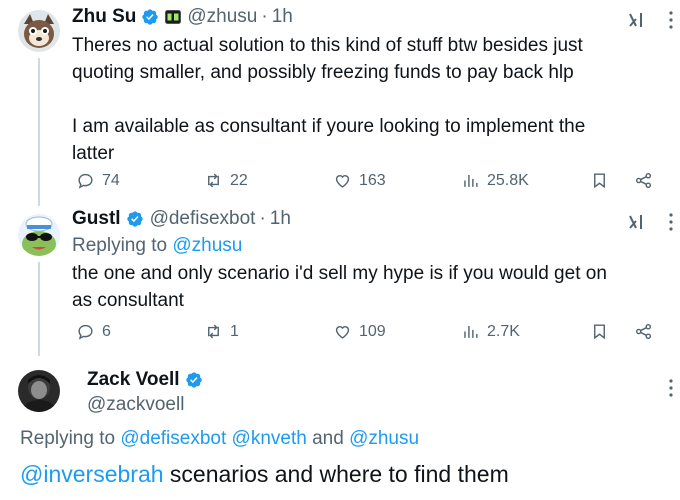 The width and height of the screenshot is (680, 500). I want to click on tweet-header: Gustl @defisexbot · 1h, so click(181, 219).